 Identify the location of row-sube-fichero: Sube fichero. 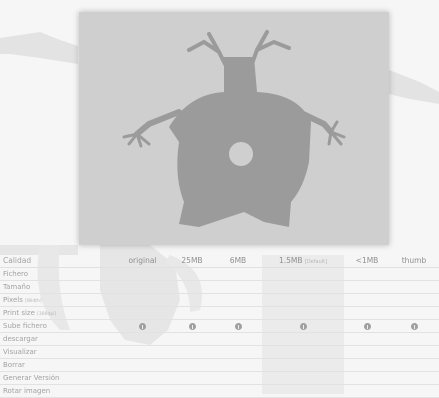
(219, 326).